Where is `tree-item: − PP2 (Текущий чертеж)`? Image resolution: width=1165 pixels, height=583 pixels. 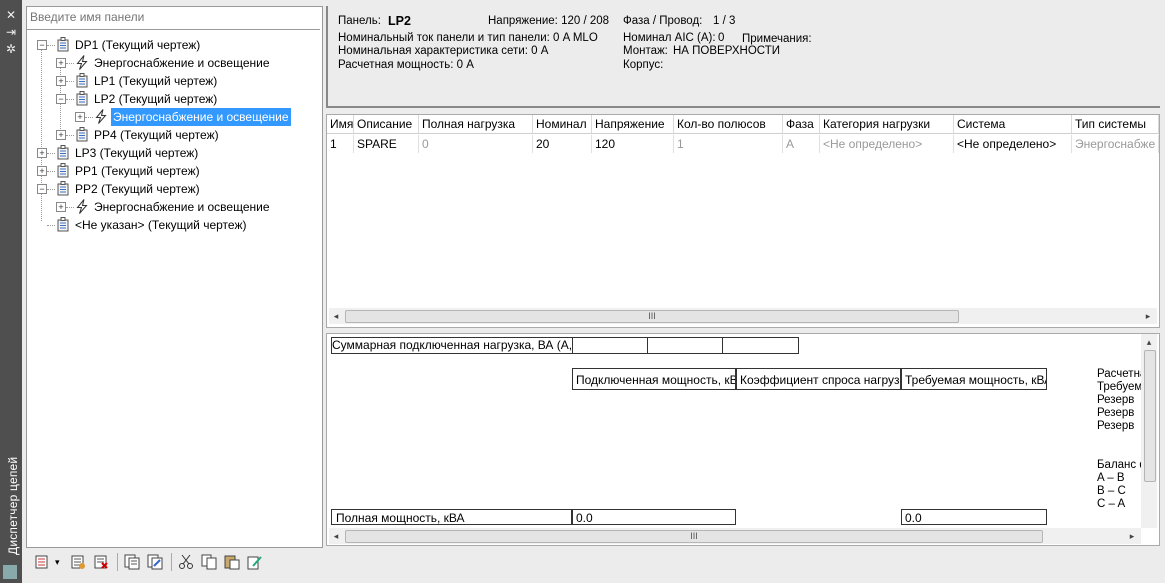
tree-item: − PP2 (Текущий чертеж) is located at coordinates (172, 189).